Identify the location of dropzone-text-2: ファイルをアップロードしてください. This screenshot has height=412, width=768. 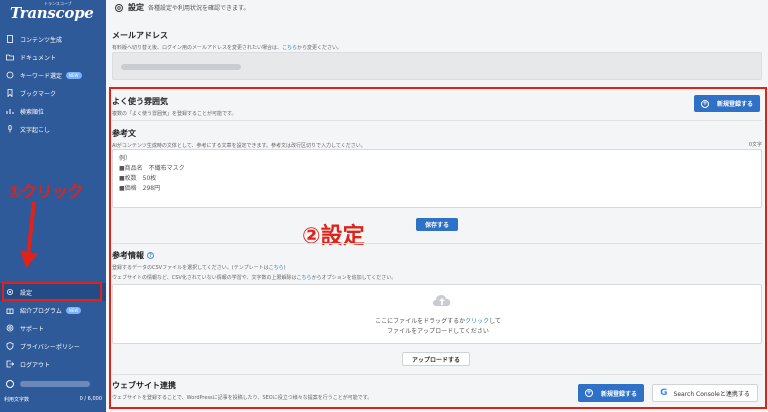
(438, 331).